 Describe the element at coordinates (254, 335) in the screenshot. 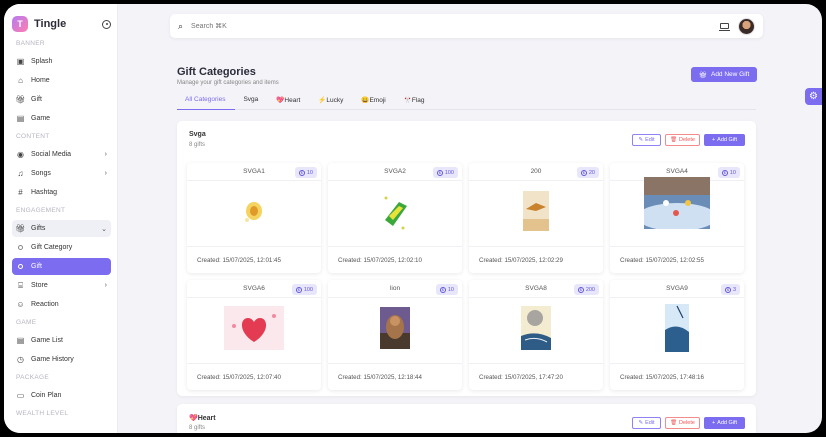

I see `gift-card: SVGA6 $100 Created: 15/07/2025, 12:07:40` at that location.